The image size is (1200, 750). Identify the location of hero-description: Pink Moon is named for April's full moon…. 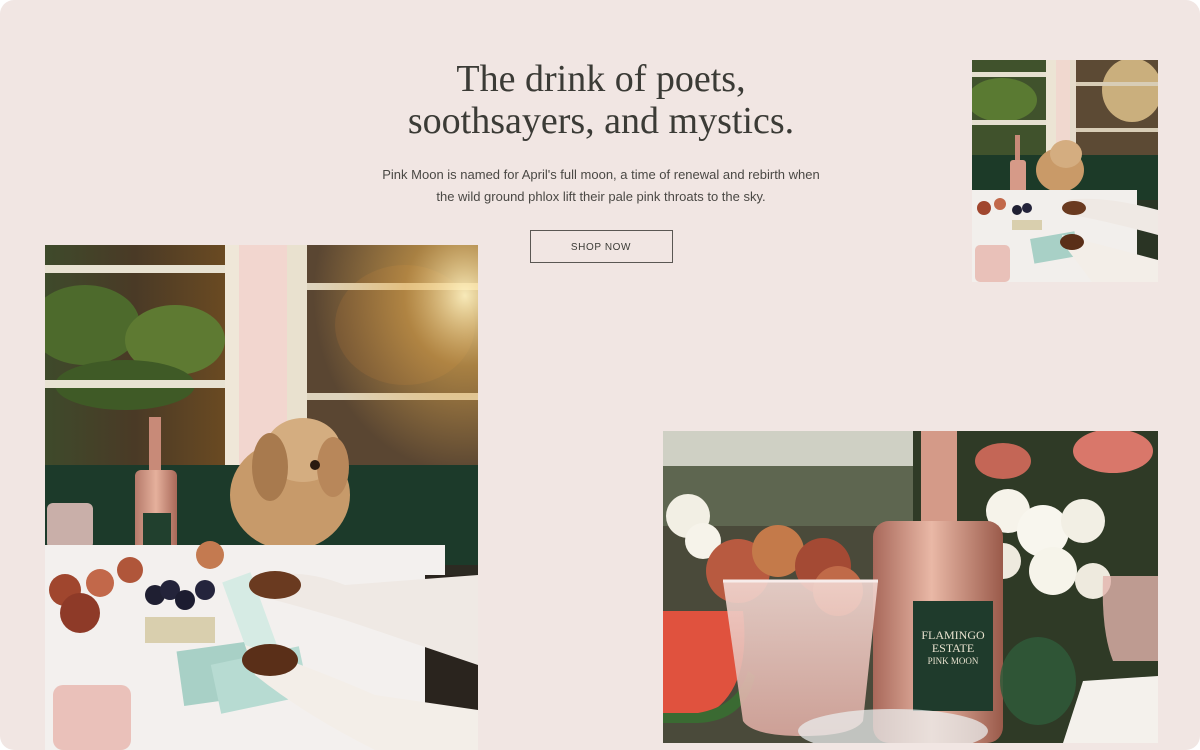
(601, 186).